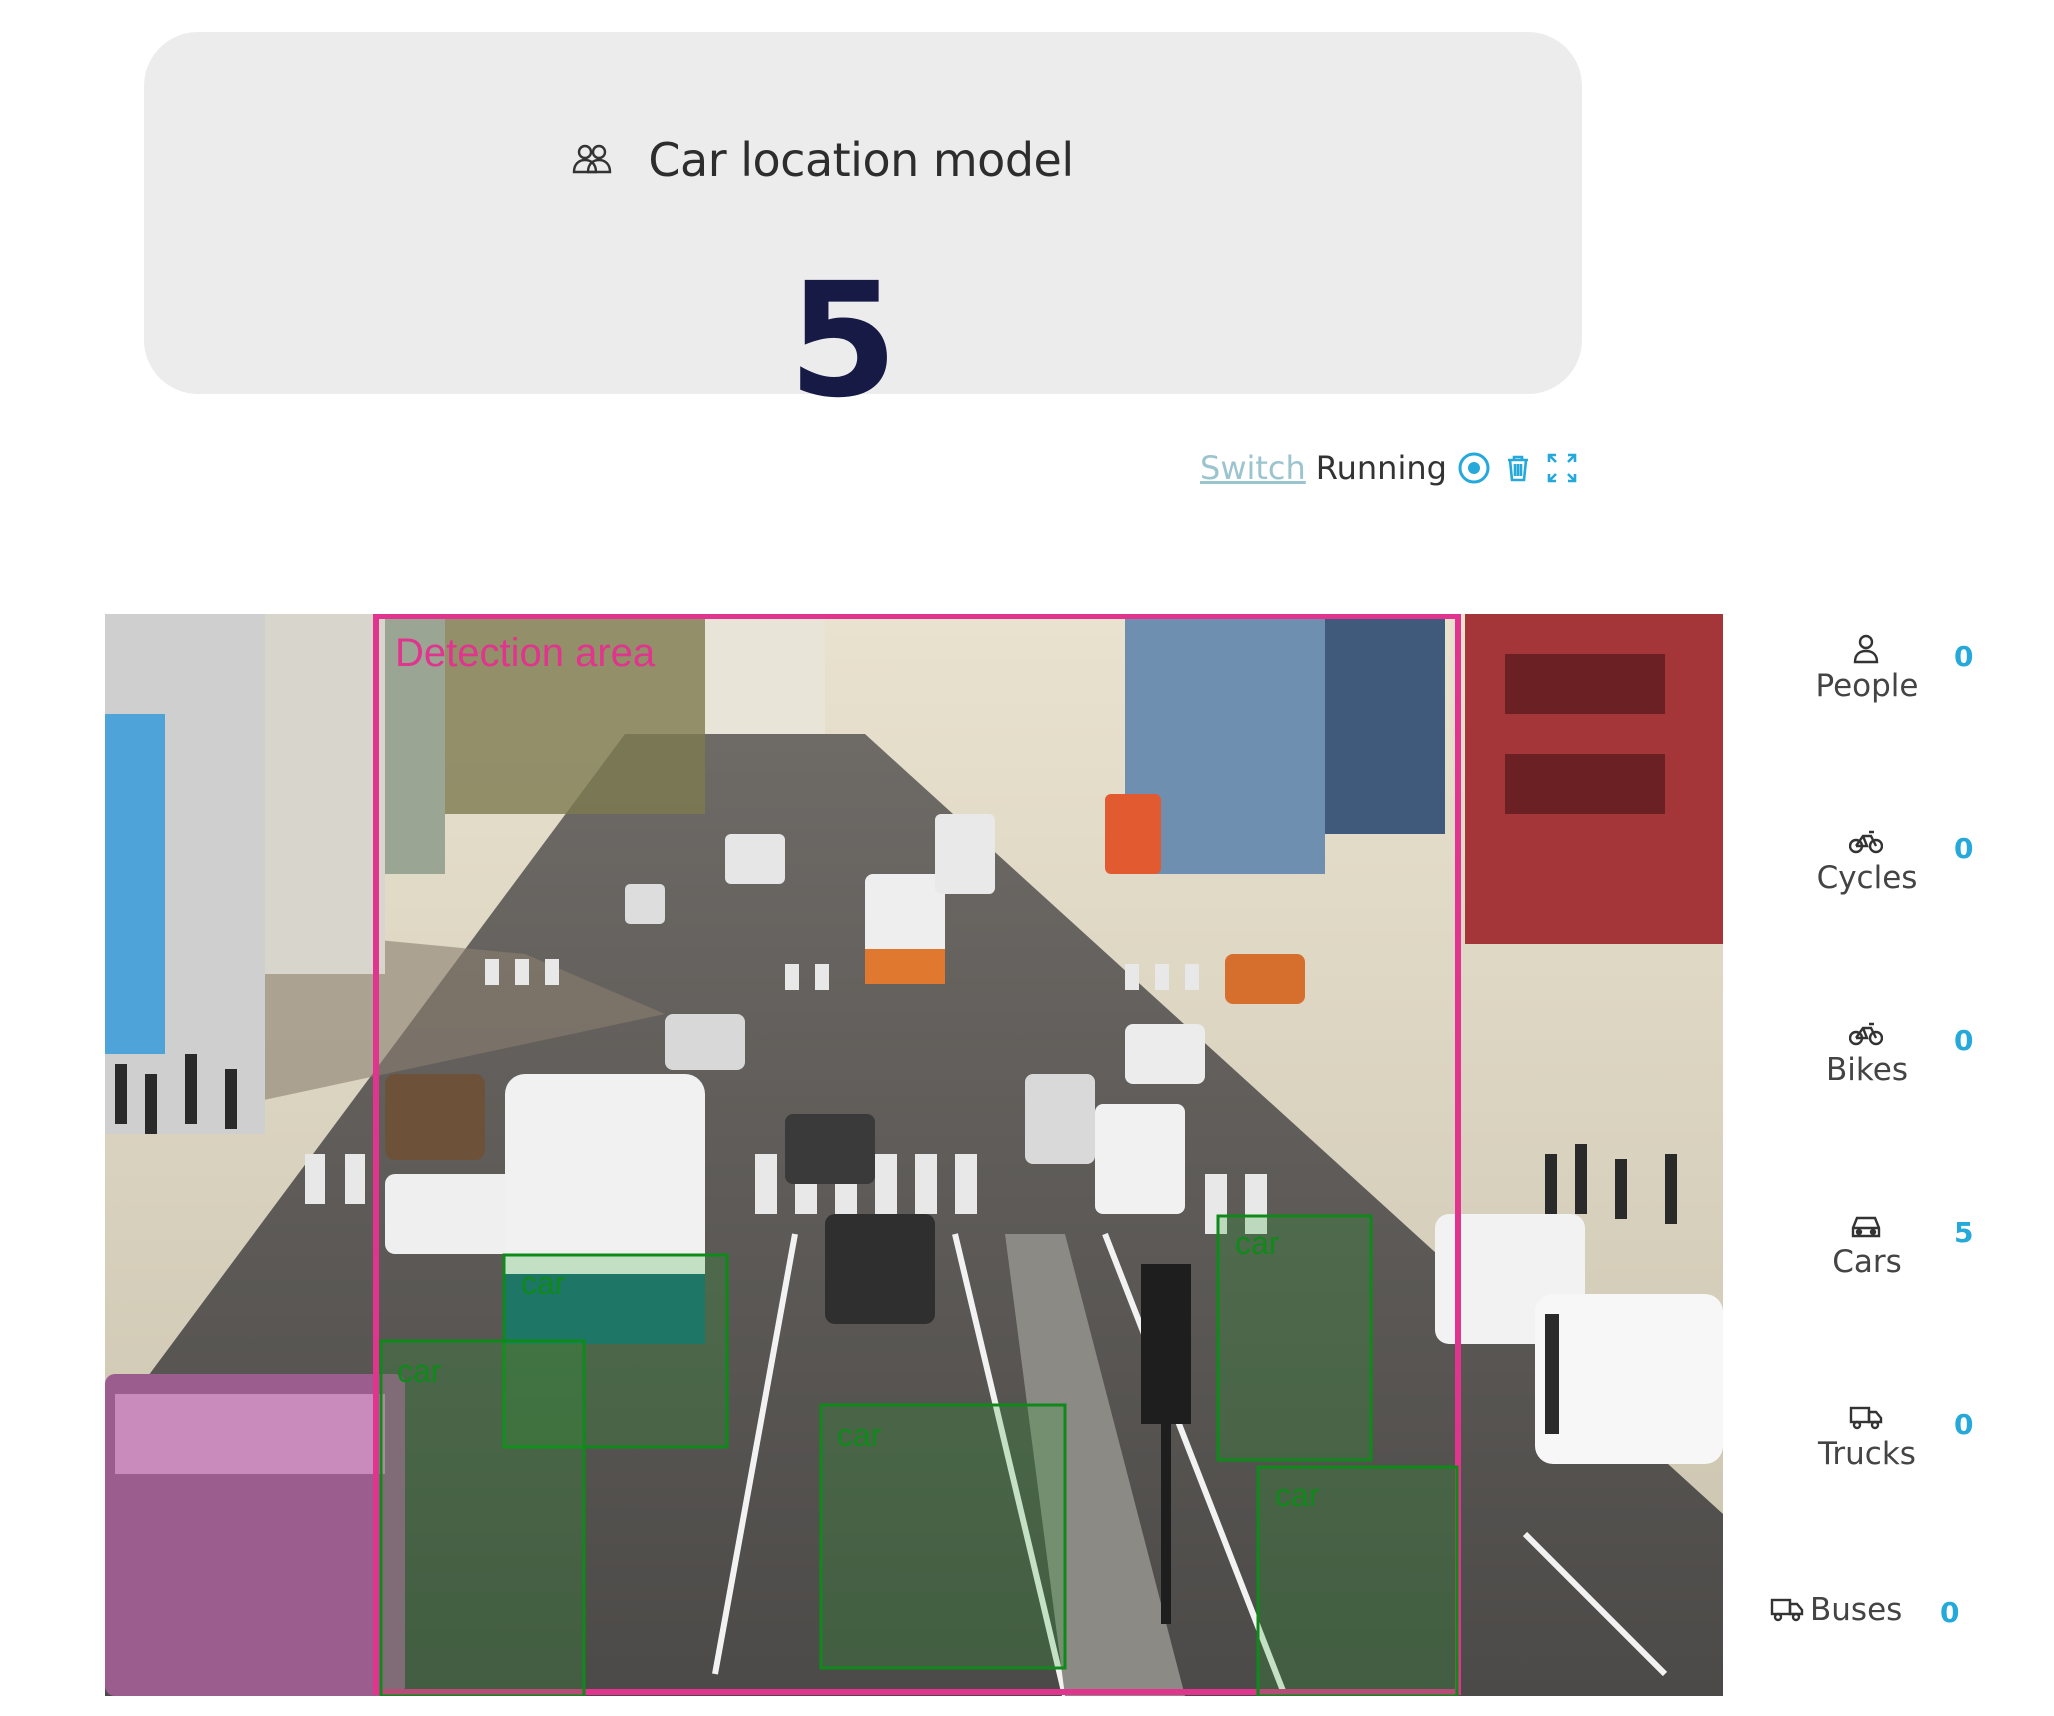 This screenshot has width=2054, height=1716. Describe the element at coordinates (1253, 468) in the screenshot. I see `switch-link: Switch` at that location.